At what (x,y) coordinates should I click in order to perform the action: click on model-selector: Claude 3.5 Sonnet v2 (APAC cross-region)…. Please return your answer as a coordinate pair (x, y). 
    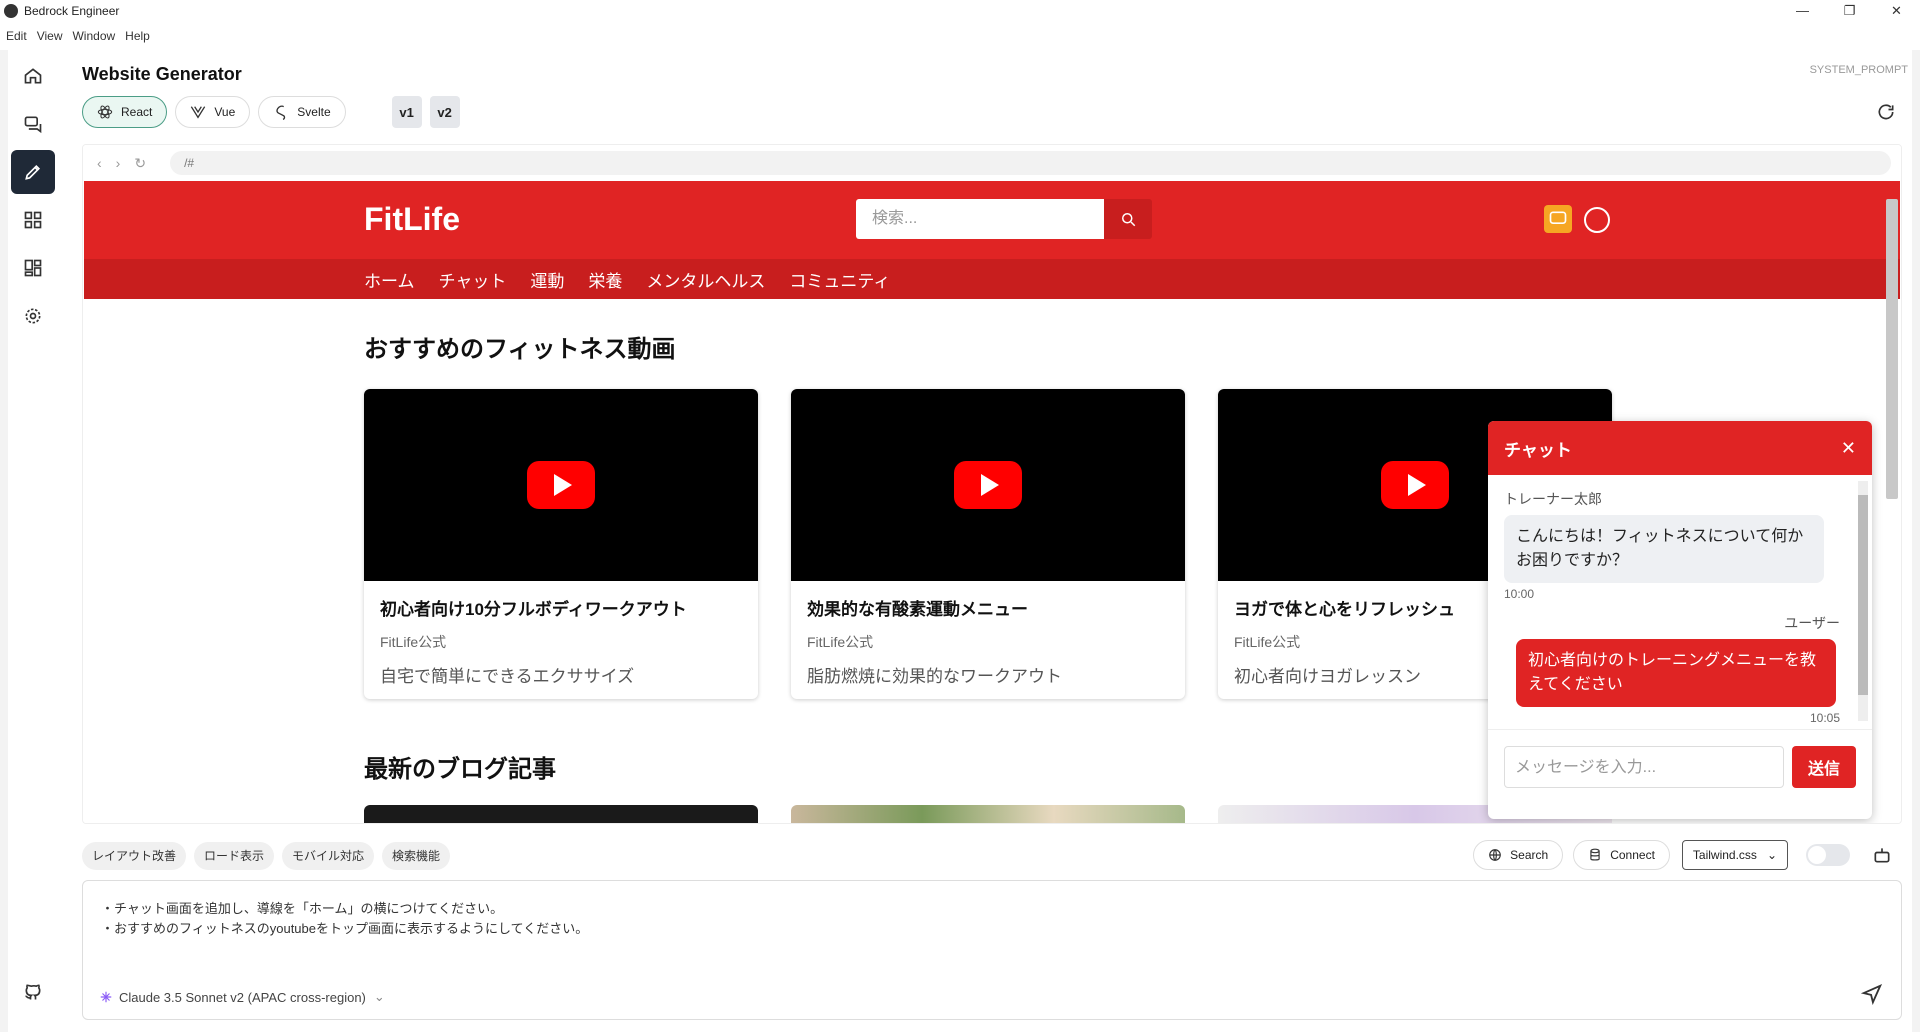
    Looking at the image, I should click on (242, 997).